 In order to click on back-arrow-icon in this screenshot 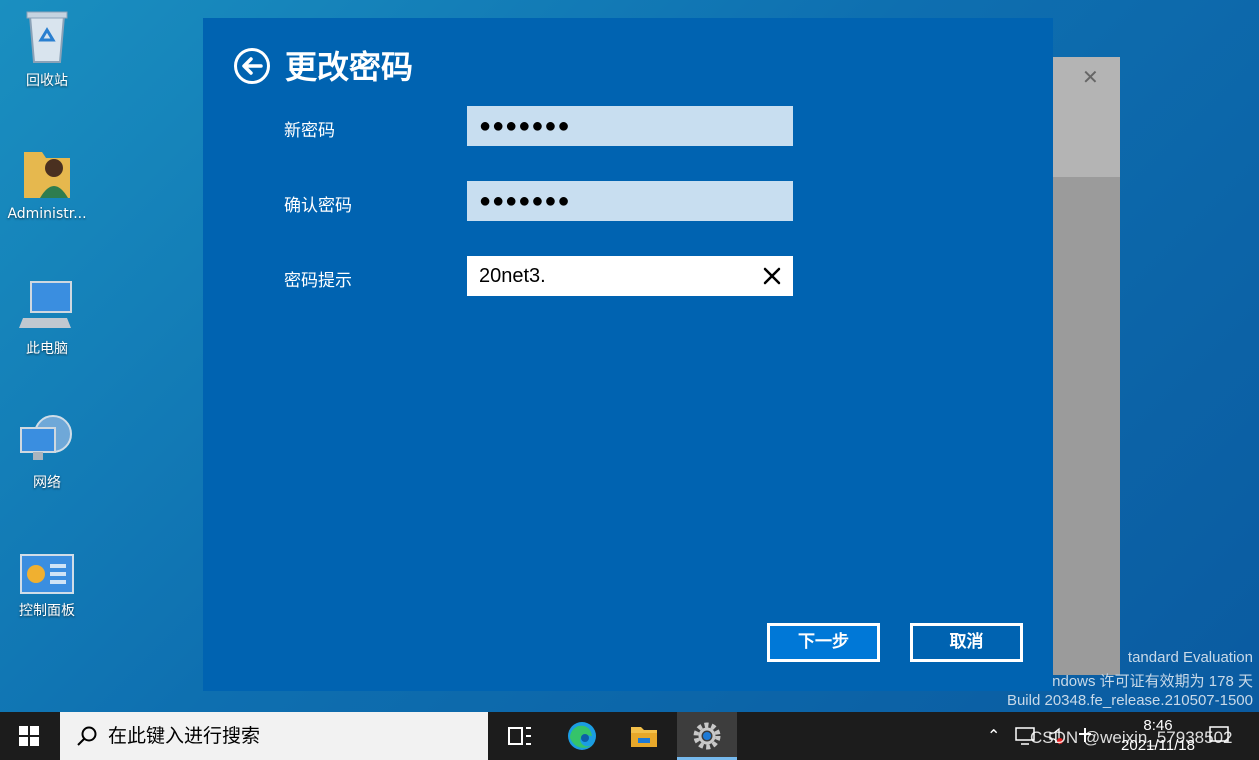, I will do `click(252, 66)`.